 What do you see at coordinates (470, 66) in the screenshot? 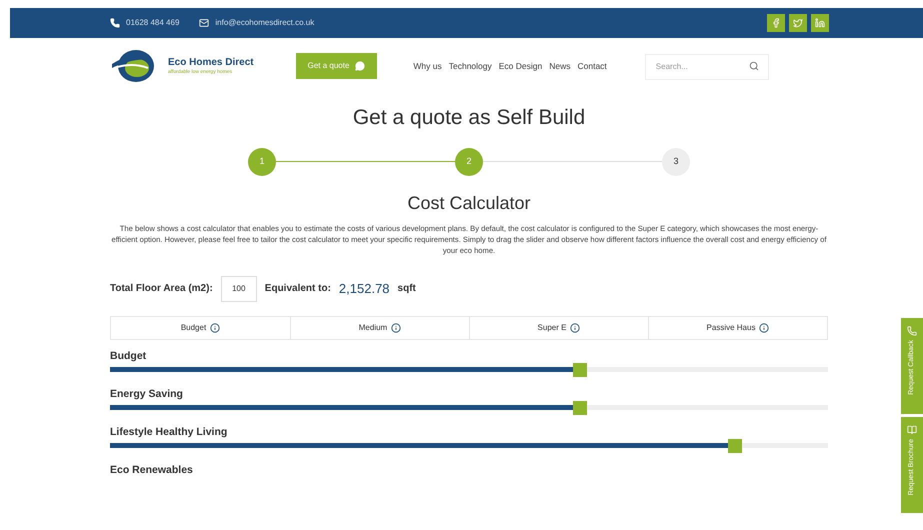
I see `nav-link: Technology` at bounding box center [470, 66].